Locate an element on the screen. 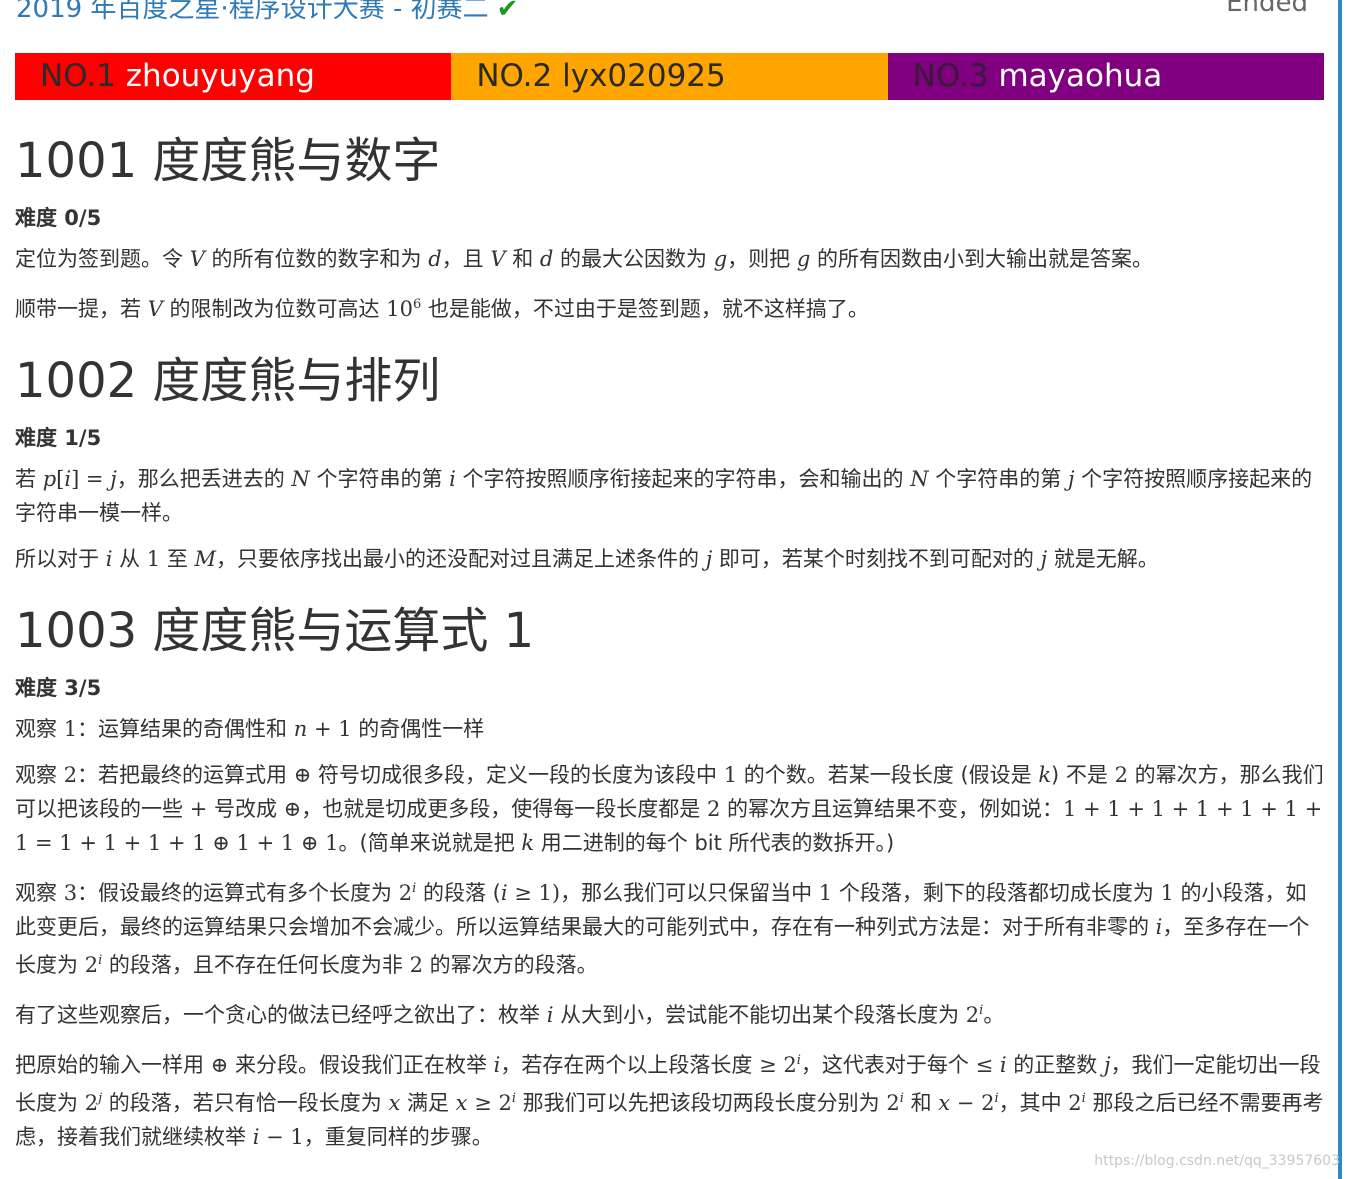  right-border is located at coordinates (1340, 589).